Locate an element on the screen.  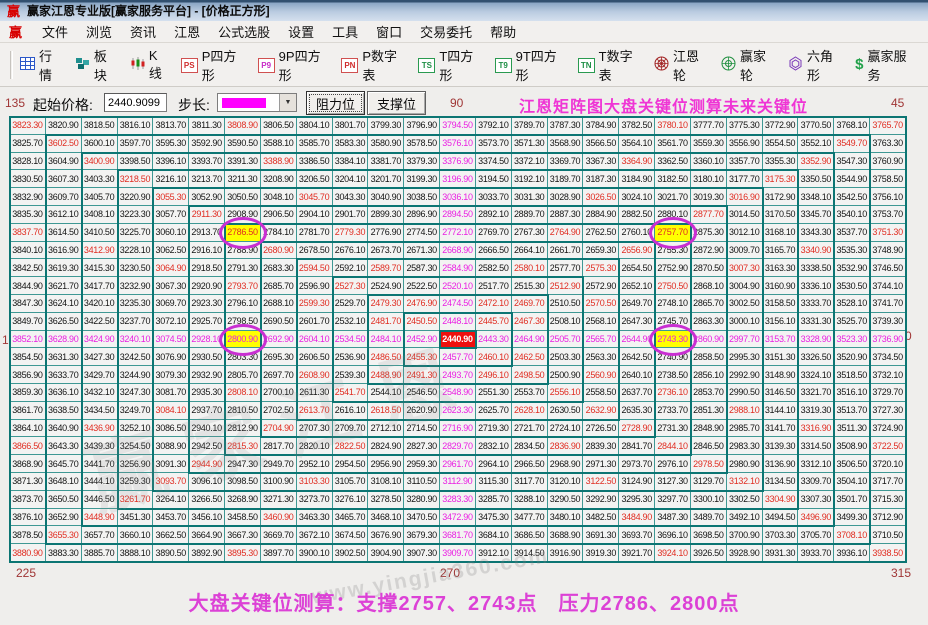
gann-cell: 3463.30 is located at coordinates (314, 517).